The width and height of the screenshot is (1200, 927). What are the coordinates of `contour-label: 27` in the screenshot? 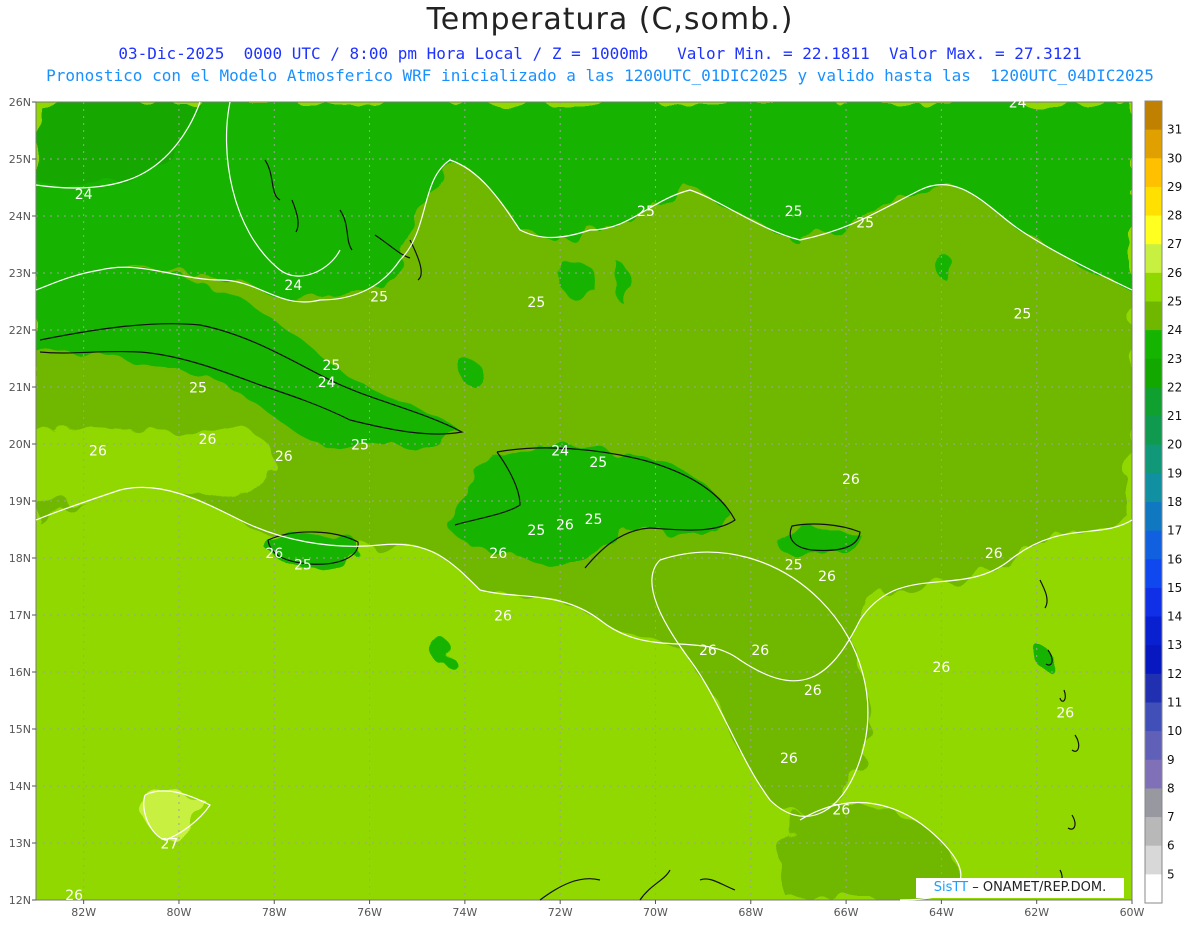 It's located at (170, 845).